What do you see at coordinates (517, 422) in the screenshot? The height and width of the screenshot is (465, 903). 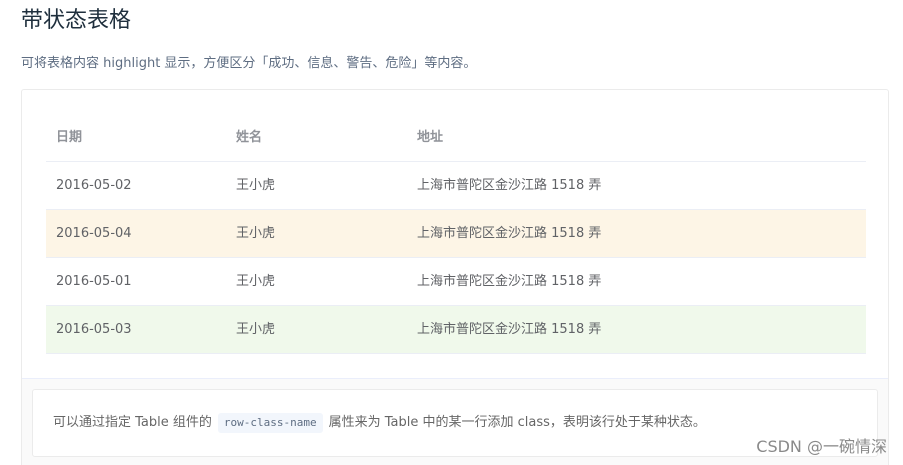 I see `description-text-after: 属性来为 Table 中的某一行添加 class，表明该行处于某种状态。` at bounding box center [517, 422].